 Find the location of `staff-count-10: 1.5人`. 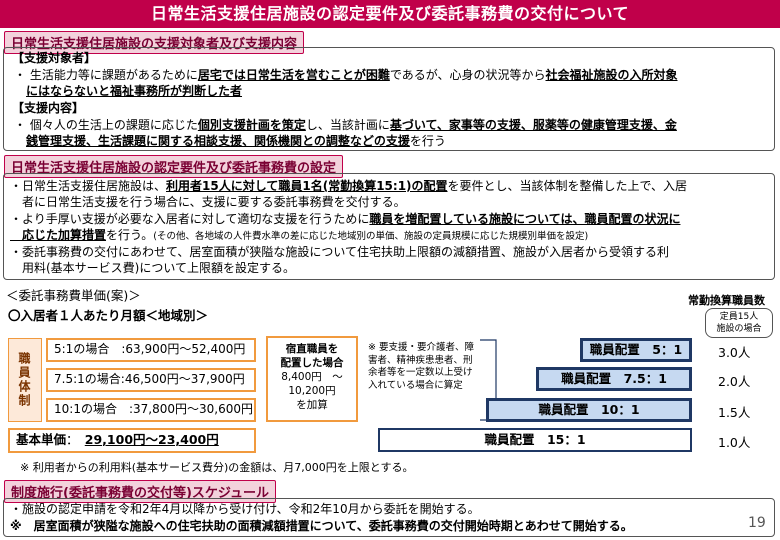

staff-count-10: 1.5人 is located at coordinates (734, 412).